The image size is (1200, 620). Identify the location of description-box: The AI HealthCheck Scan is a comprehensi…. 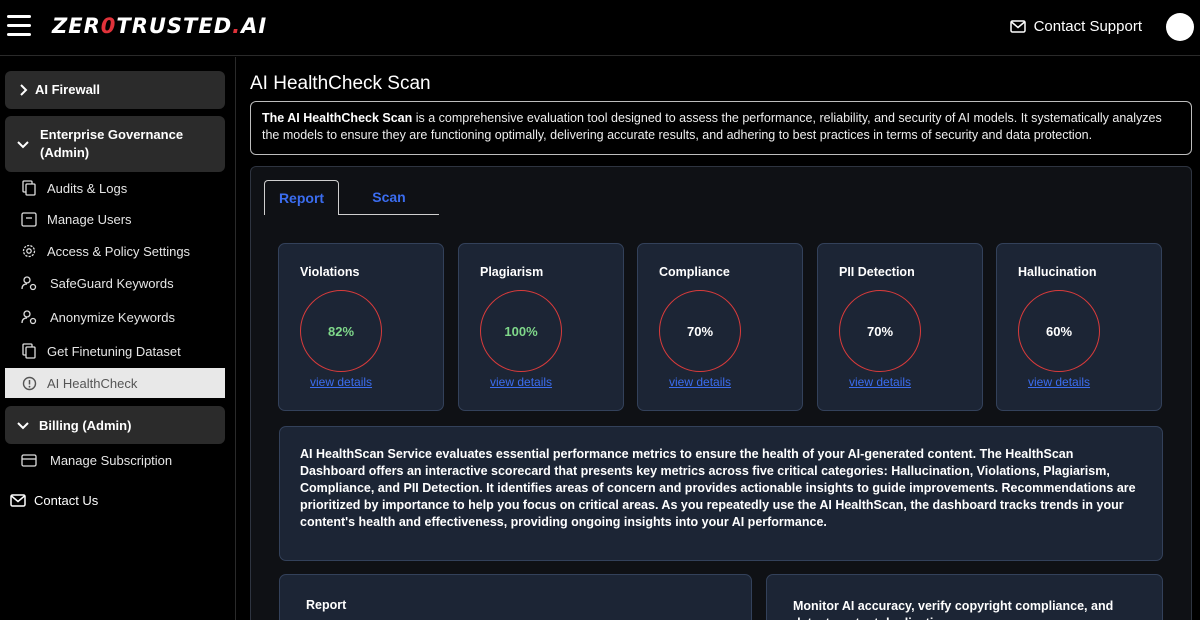
(721, 128).